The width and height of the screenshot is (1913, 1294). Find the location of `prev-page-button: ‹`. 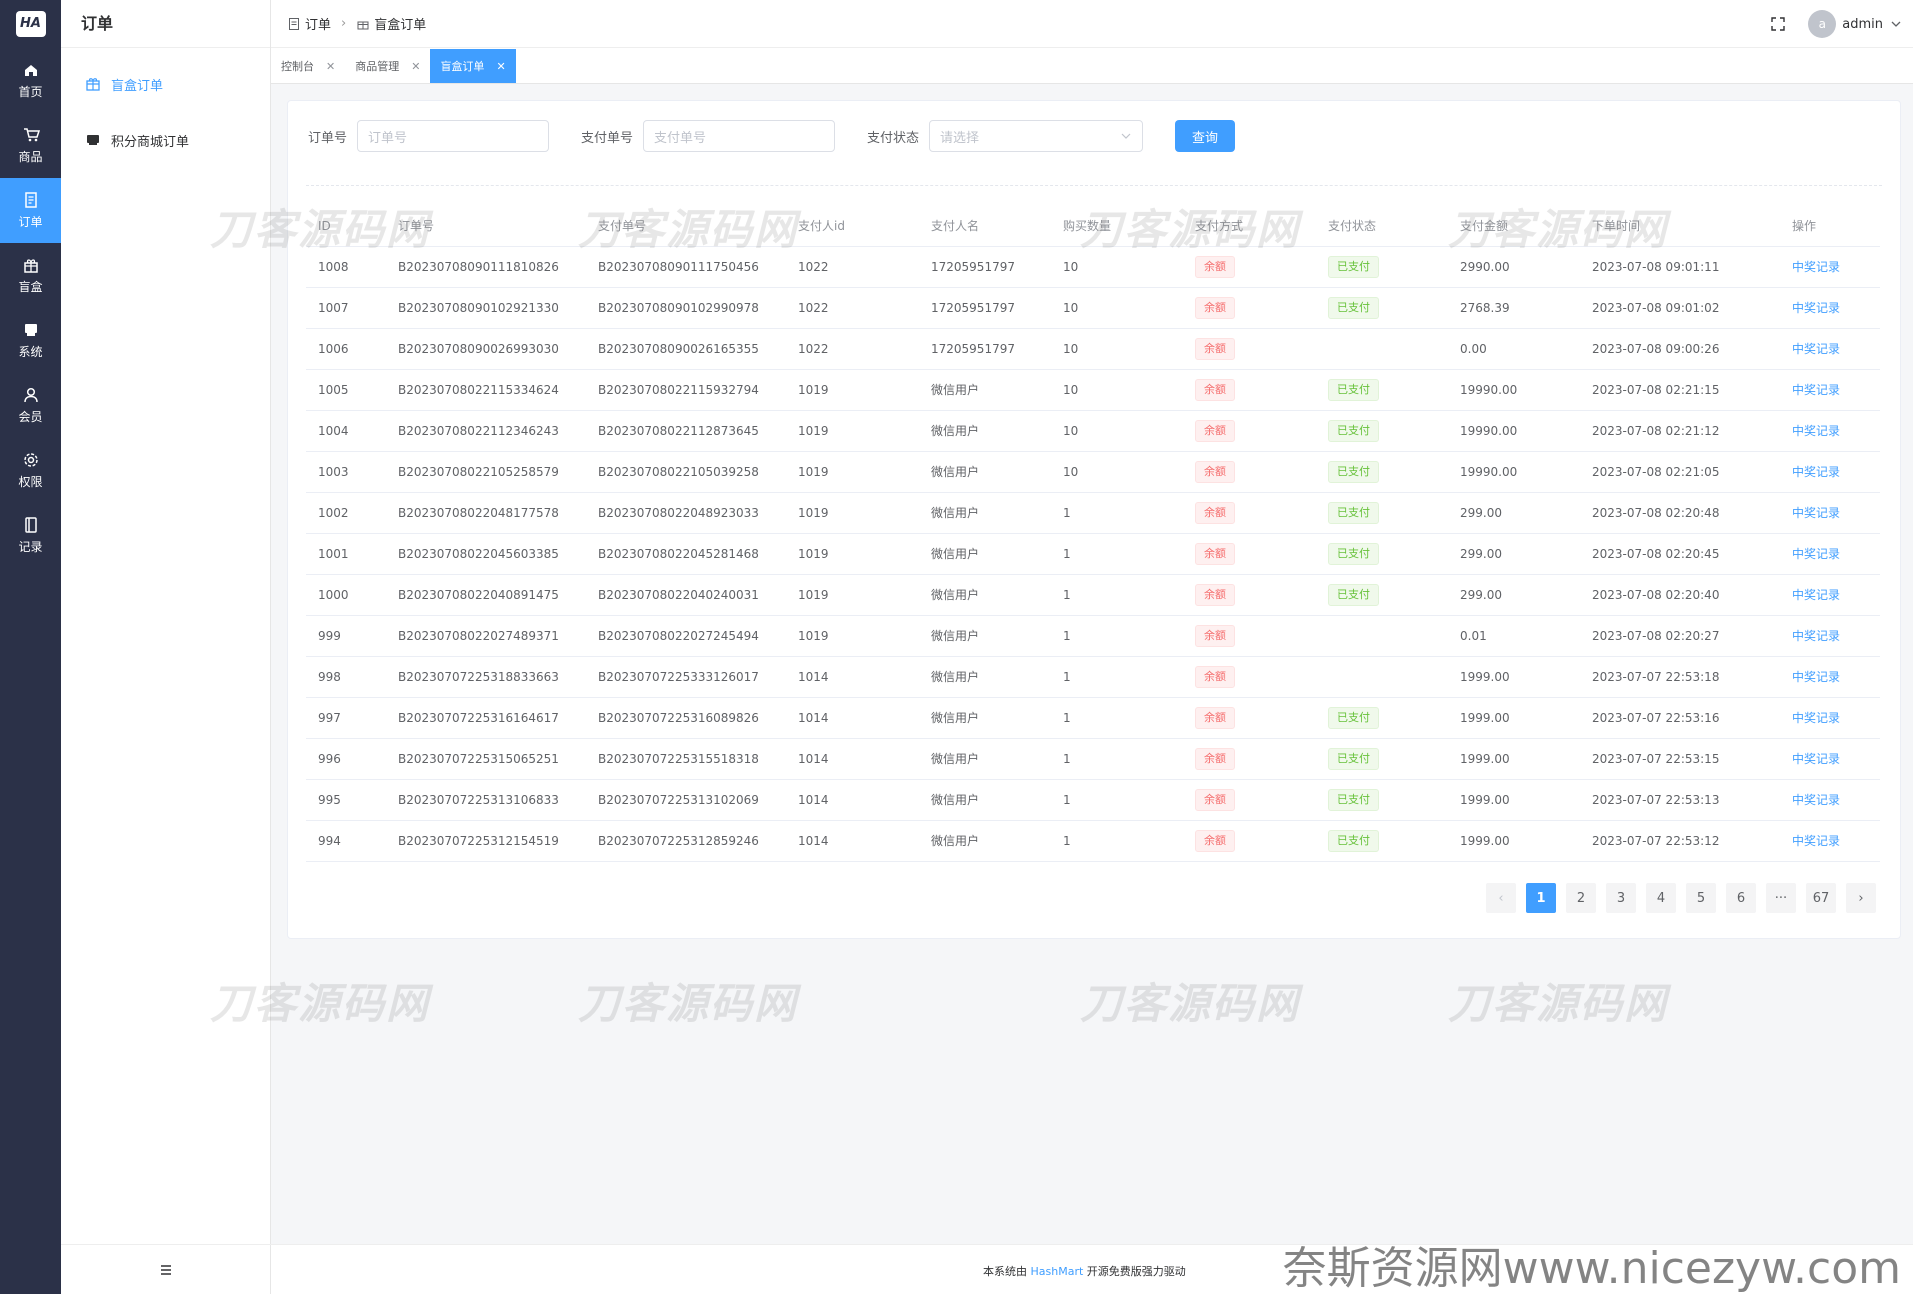

prev-page-button: ‹ is located at coordinates (1501, 898).